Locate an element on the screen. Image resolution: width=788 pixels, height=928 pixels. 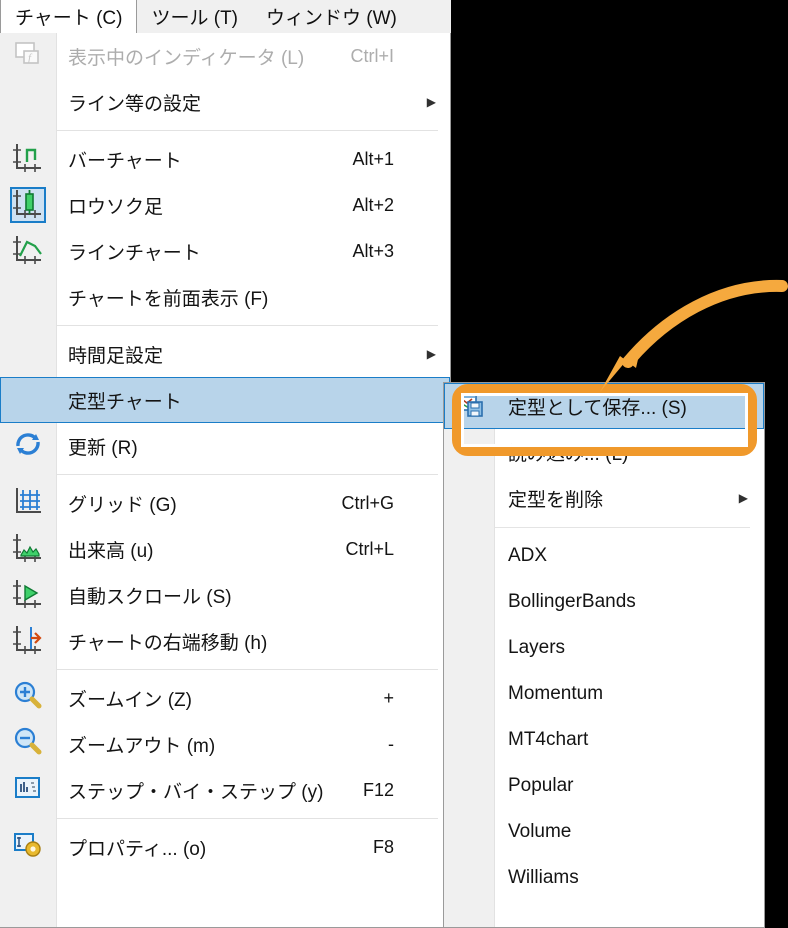
menu-item-6: チャートを前面表示 (F) is located at coordinates (225, 297).